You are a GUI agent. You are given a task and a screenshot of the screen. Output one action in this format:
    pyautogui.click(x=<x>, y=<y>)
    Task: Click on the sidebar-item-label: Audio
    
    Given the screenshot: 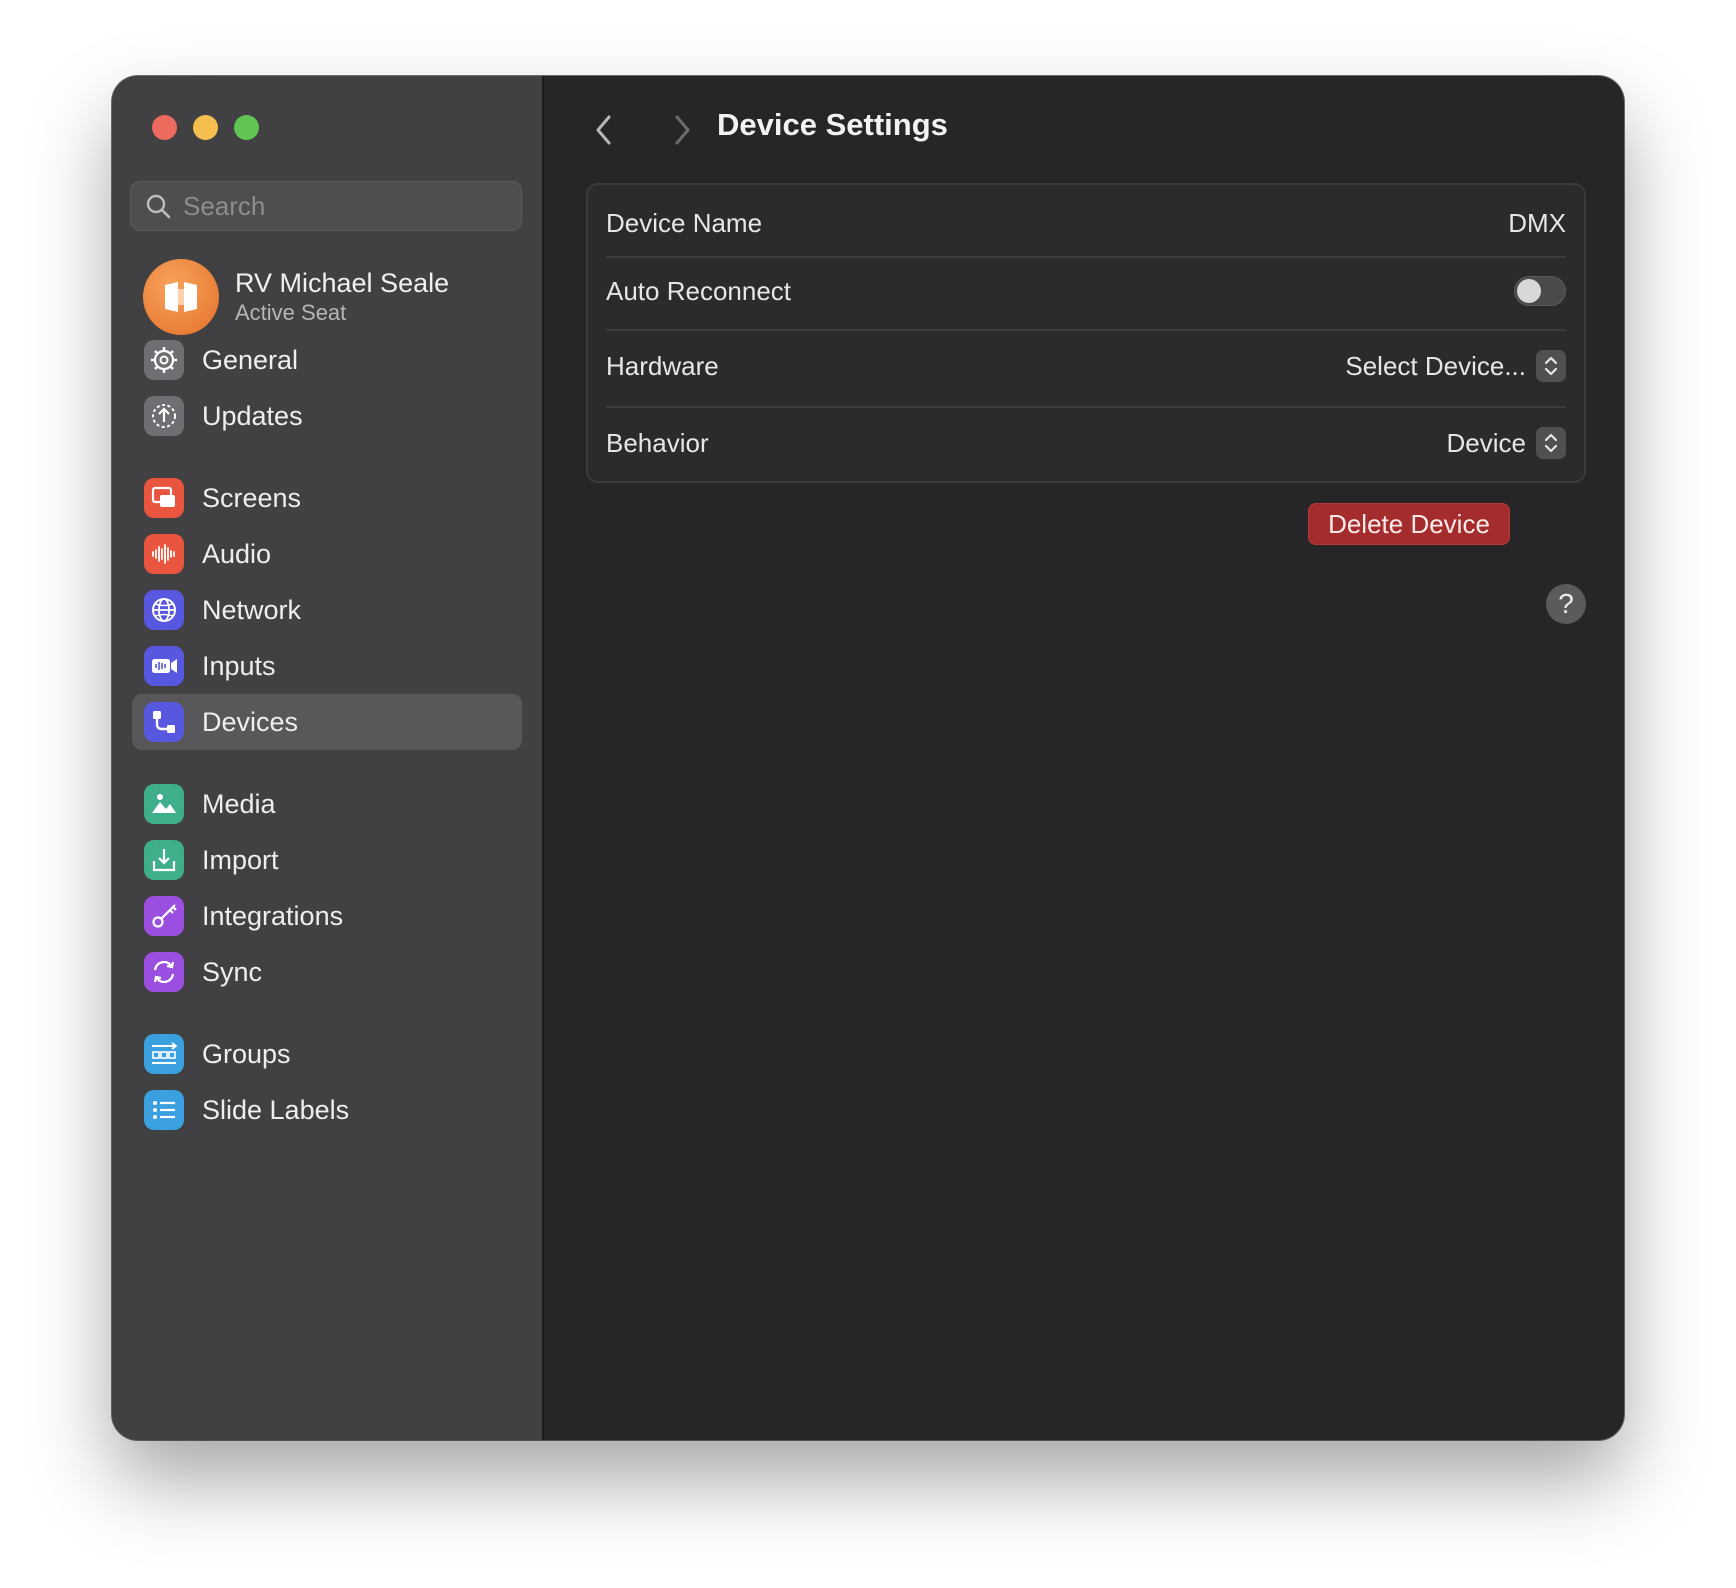 What is the action you would take?
    pyautogui.click(x=237, y=553)
    